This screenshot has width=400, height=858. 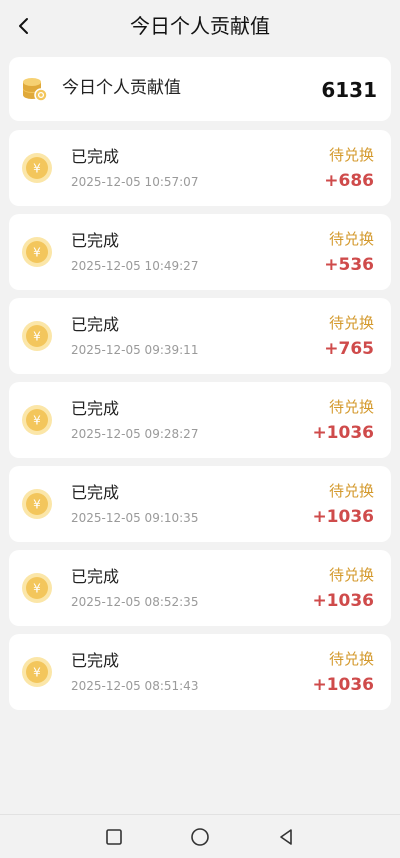 I want to click on record-card: ¥ 已完成 2025-12-05 10:49:27 待兑换 +536, so click(x=200, y=252).